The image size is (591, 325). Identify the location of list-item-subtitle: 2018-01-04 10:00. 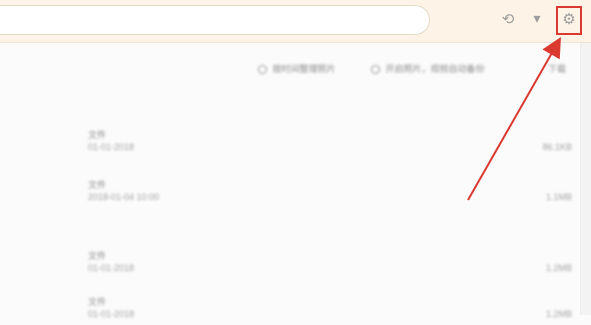
(124, 197).